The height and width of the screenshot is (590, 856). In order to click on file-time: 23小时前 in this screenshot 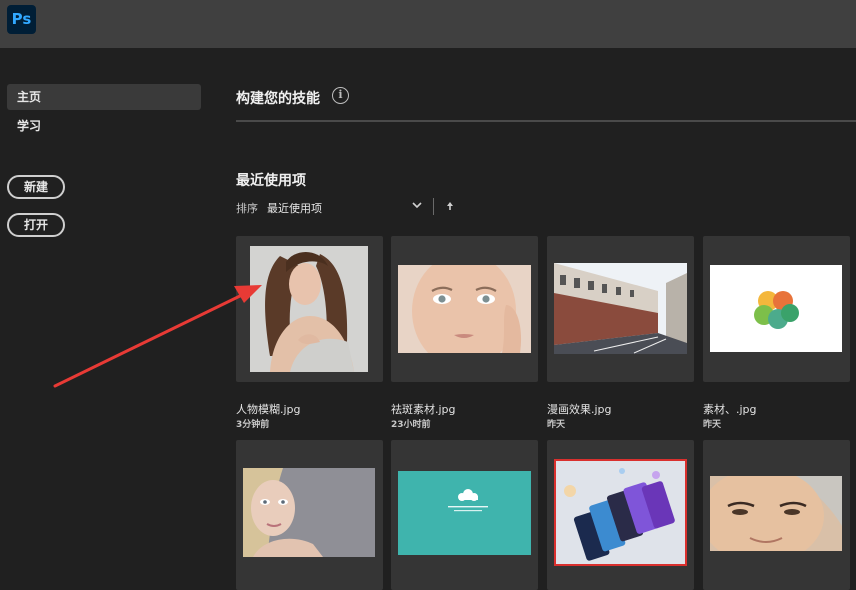, I will do `click(411, 425)`.